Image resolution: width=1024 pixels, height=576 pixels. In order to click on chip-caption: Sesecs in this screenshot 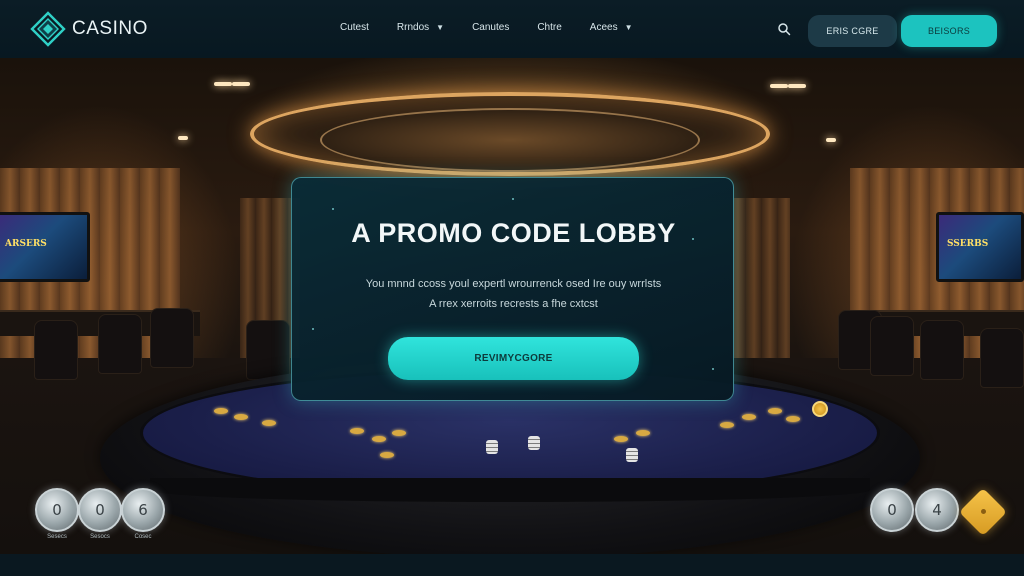, I will do `click(57, 537)`.